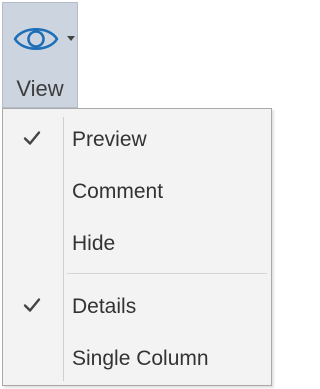  What do you see at coordinates (167, 273) in the screenshot?
I see `menu-separator` at bounding box center [167, 273].